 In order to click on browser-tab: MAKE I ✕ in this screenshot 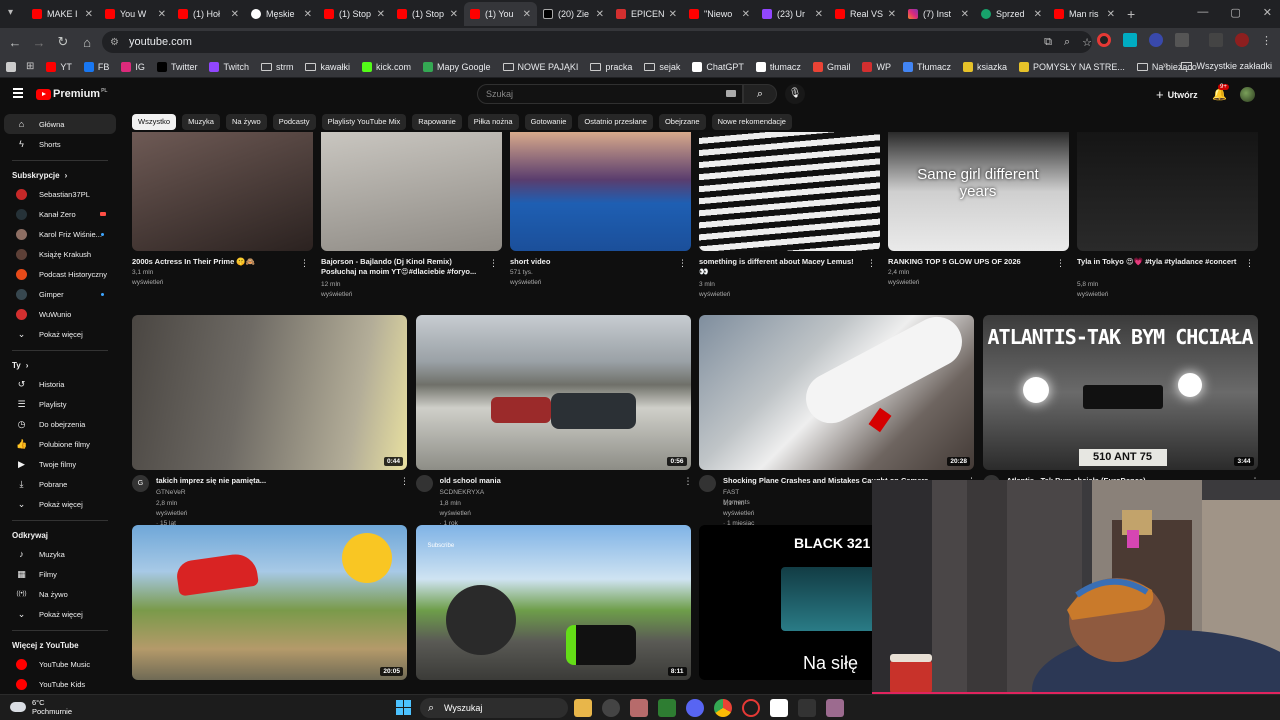, I will do `click(62, 14)`.